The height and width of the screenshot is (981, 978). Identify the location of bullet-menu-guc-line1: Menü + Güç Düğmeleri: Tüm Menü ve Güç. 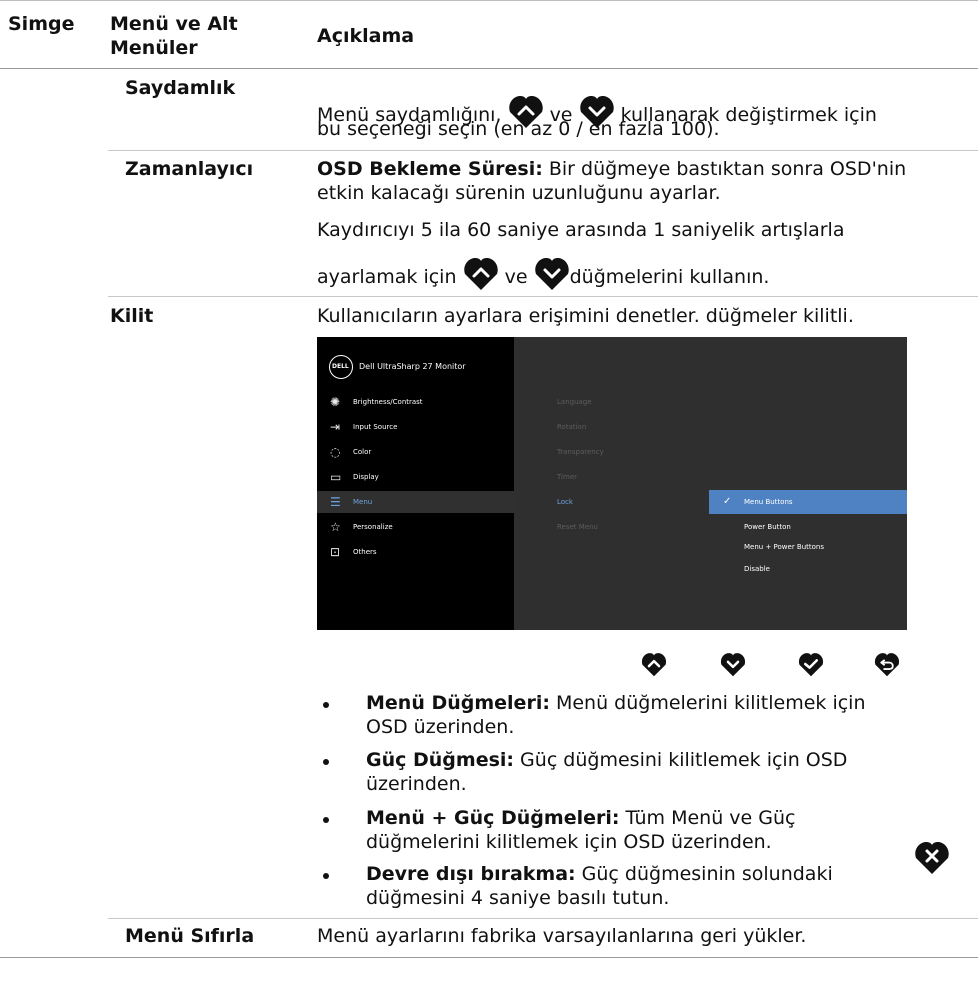
(581, 818).